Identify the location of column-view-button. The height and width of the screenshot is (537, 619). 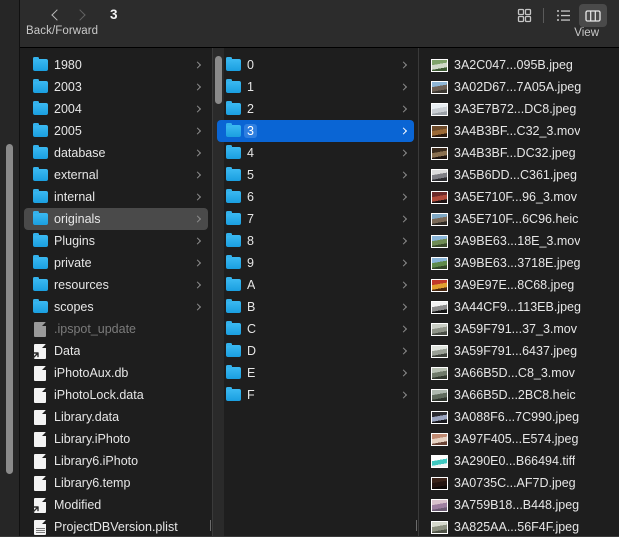
(593, 15).